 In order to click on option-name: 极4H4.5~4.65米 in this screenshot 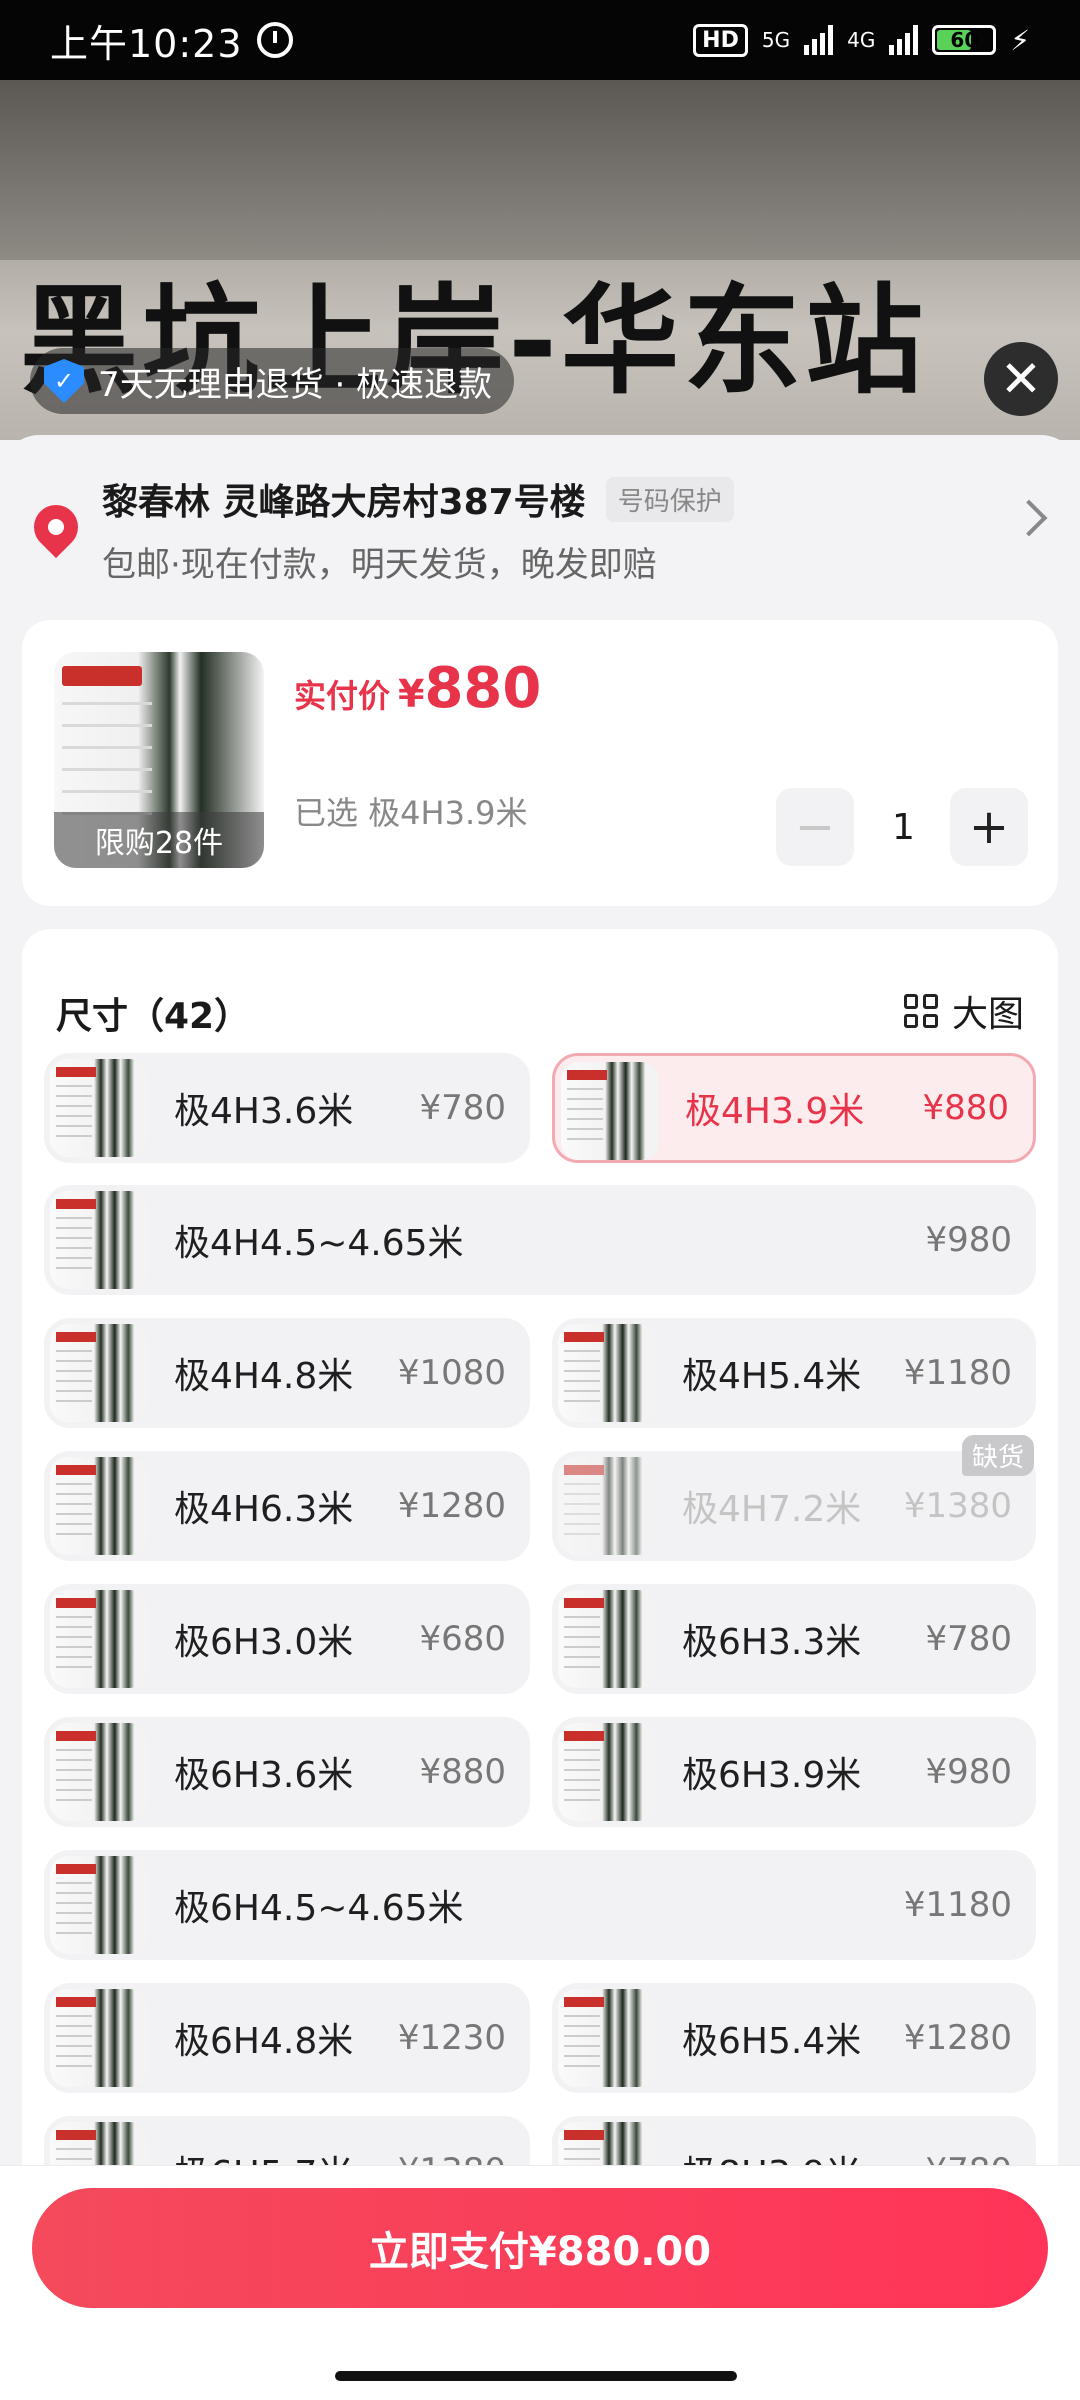, I will do `click(319, 1243)`.